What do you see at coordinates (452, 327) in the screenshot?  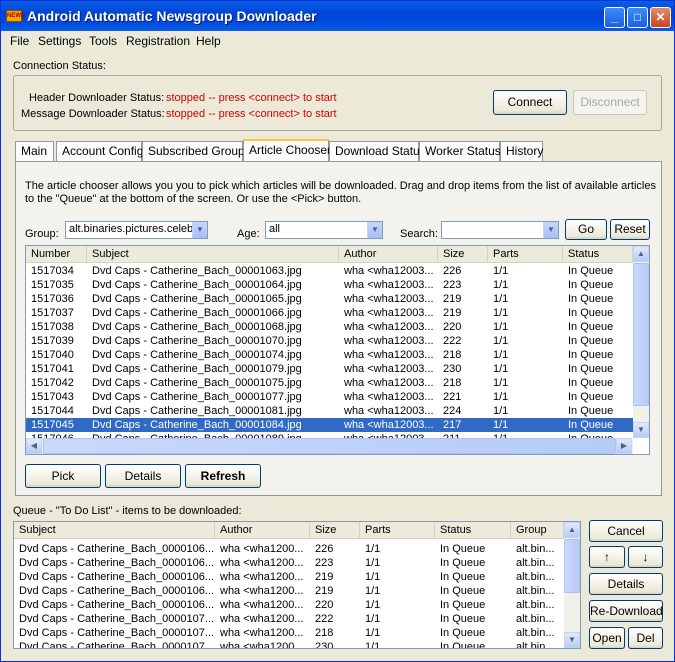 I see `cell-size: 220` at bounding box center [452, 327].